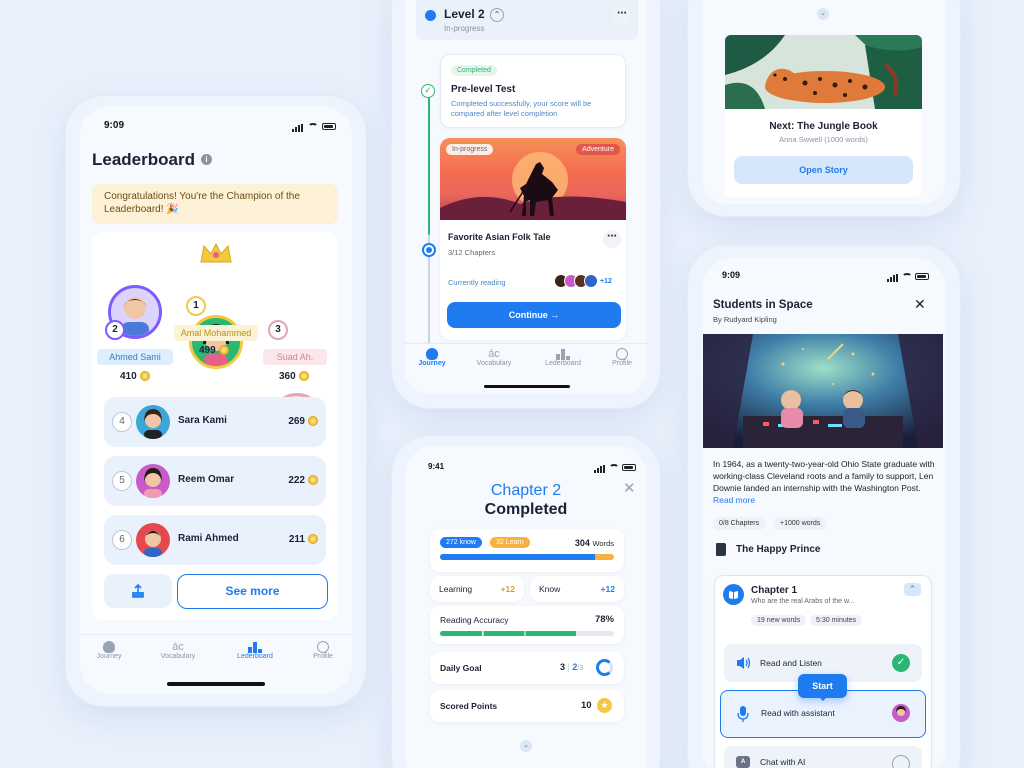 This screenshot has height=768, width=1024. Describe the element at coordinates (563, 363) in the screenshot. I see `nav-label: Lederboard` at that location.